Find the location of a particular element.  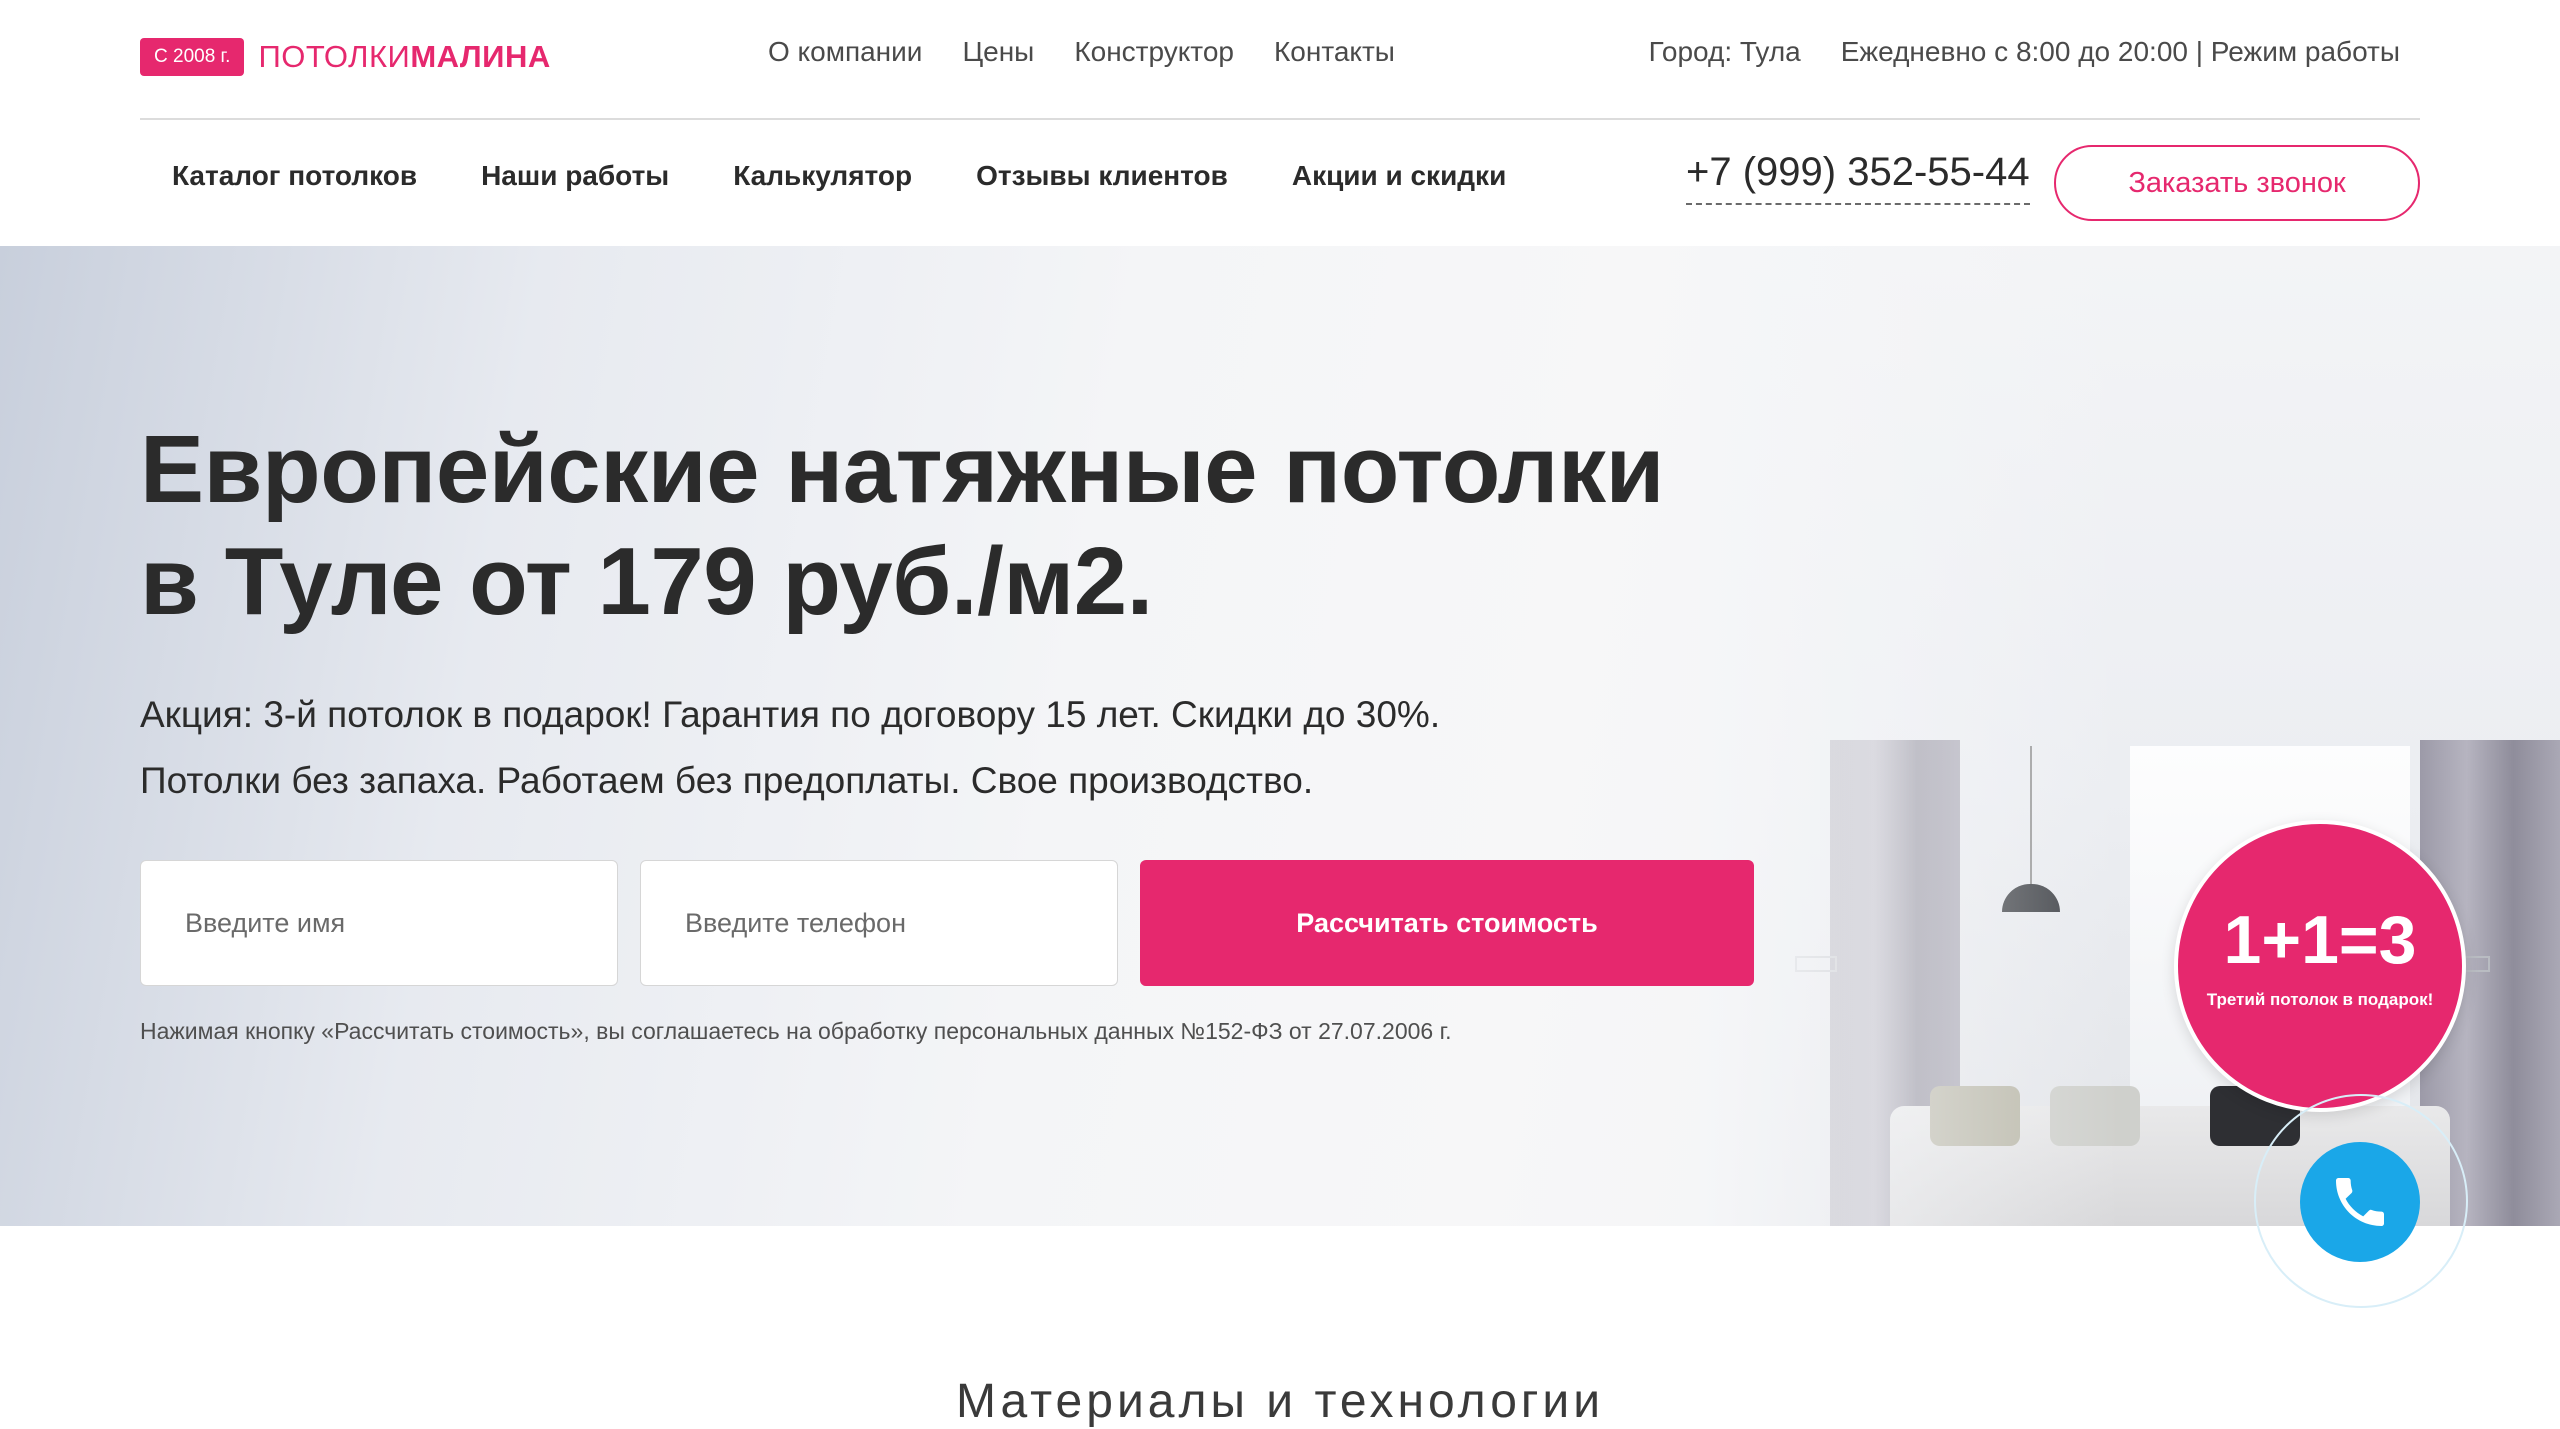

main-nav-promotions: Акции и скидки is located at coordinates (1399, 176).